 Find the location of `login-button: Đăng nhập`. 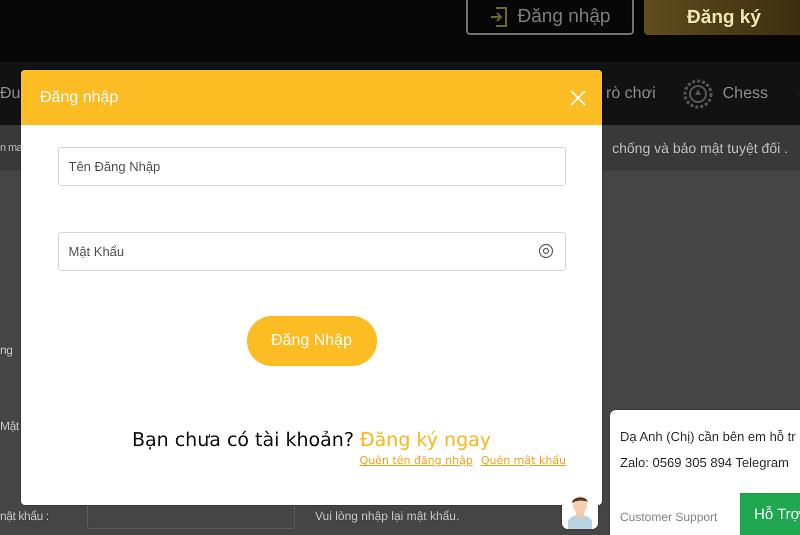

login-button: Đăng nhập is located at coordinates (550, 17).